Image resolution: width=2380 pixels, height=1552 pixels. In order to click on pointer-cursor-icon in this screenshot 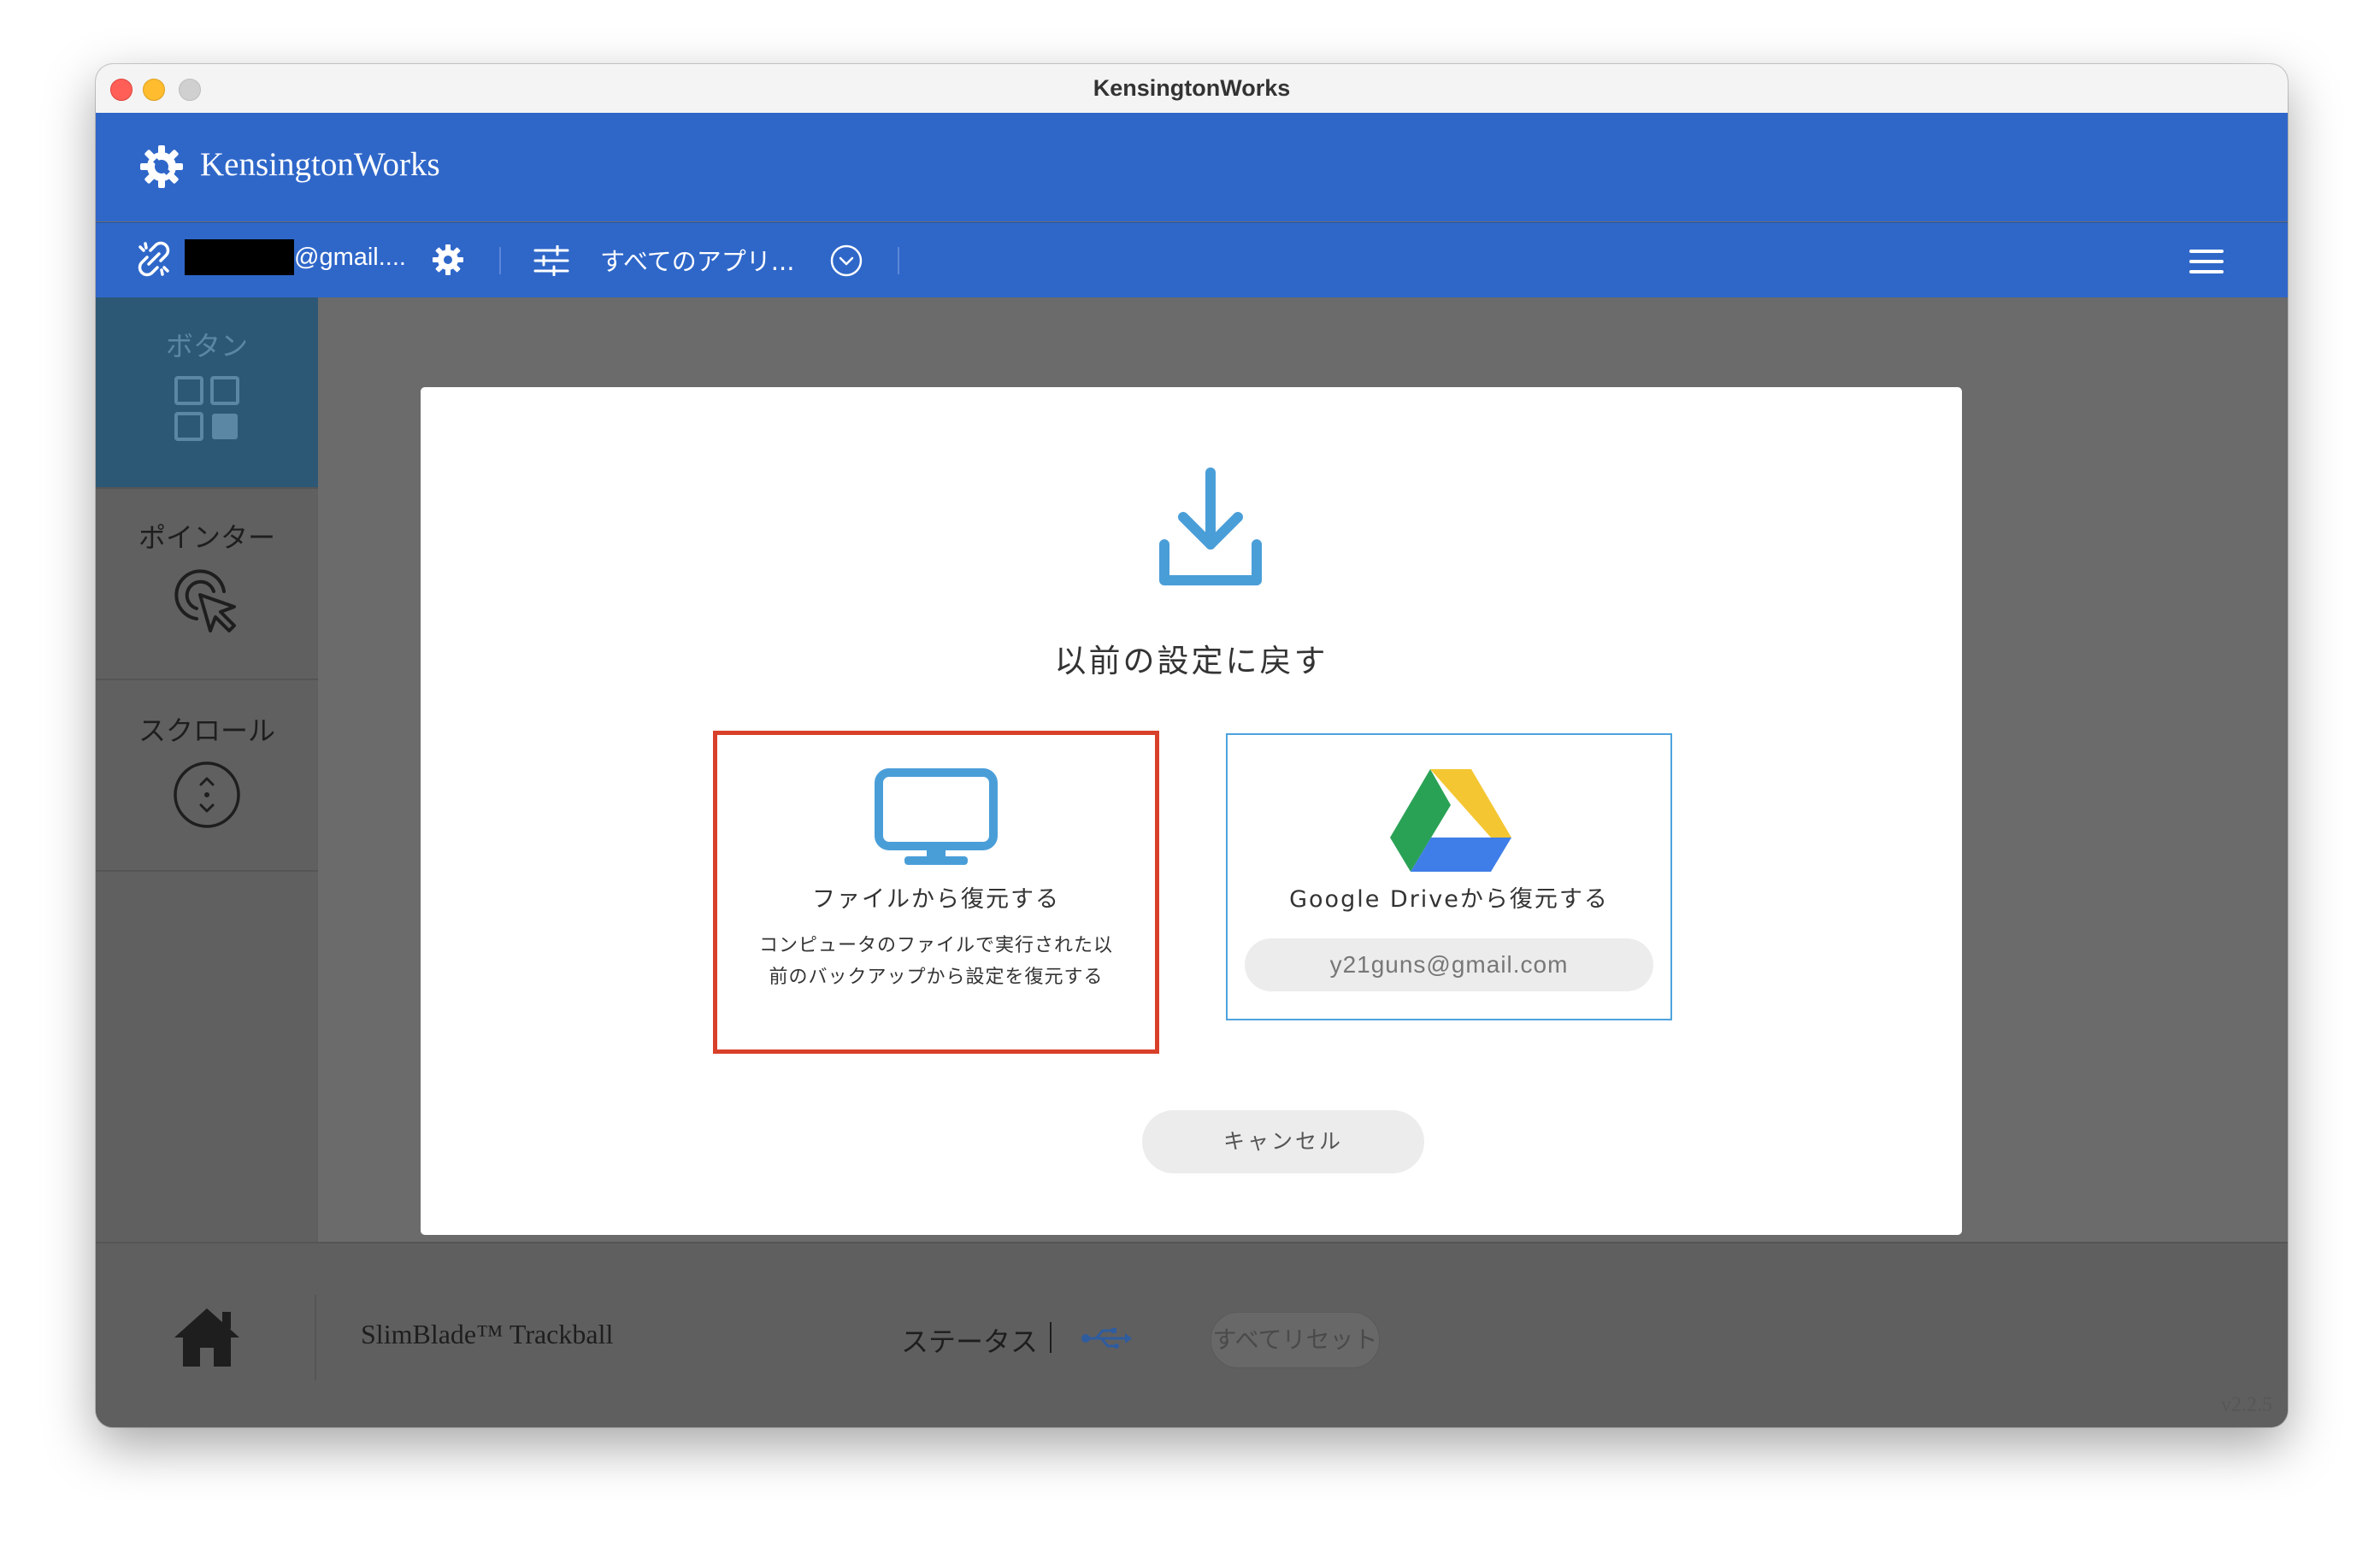, I will do `click(205, 600)`.